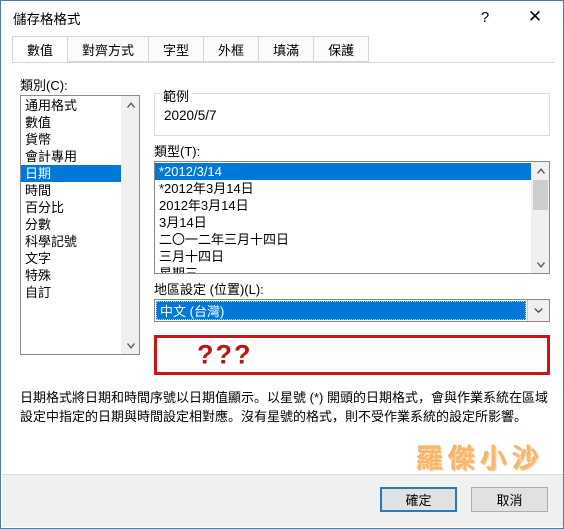  What do you see at coordinates (40, 49) in the screenshot?
I see `tab-number: 數值` at bounding box center [40, 49].